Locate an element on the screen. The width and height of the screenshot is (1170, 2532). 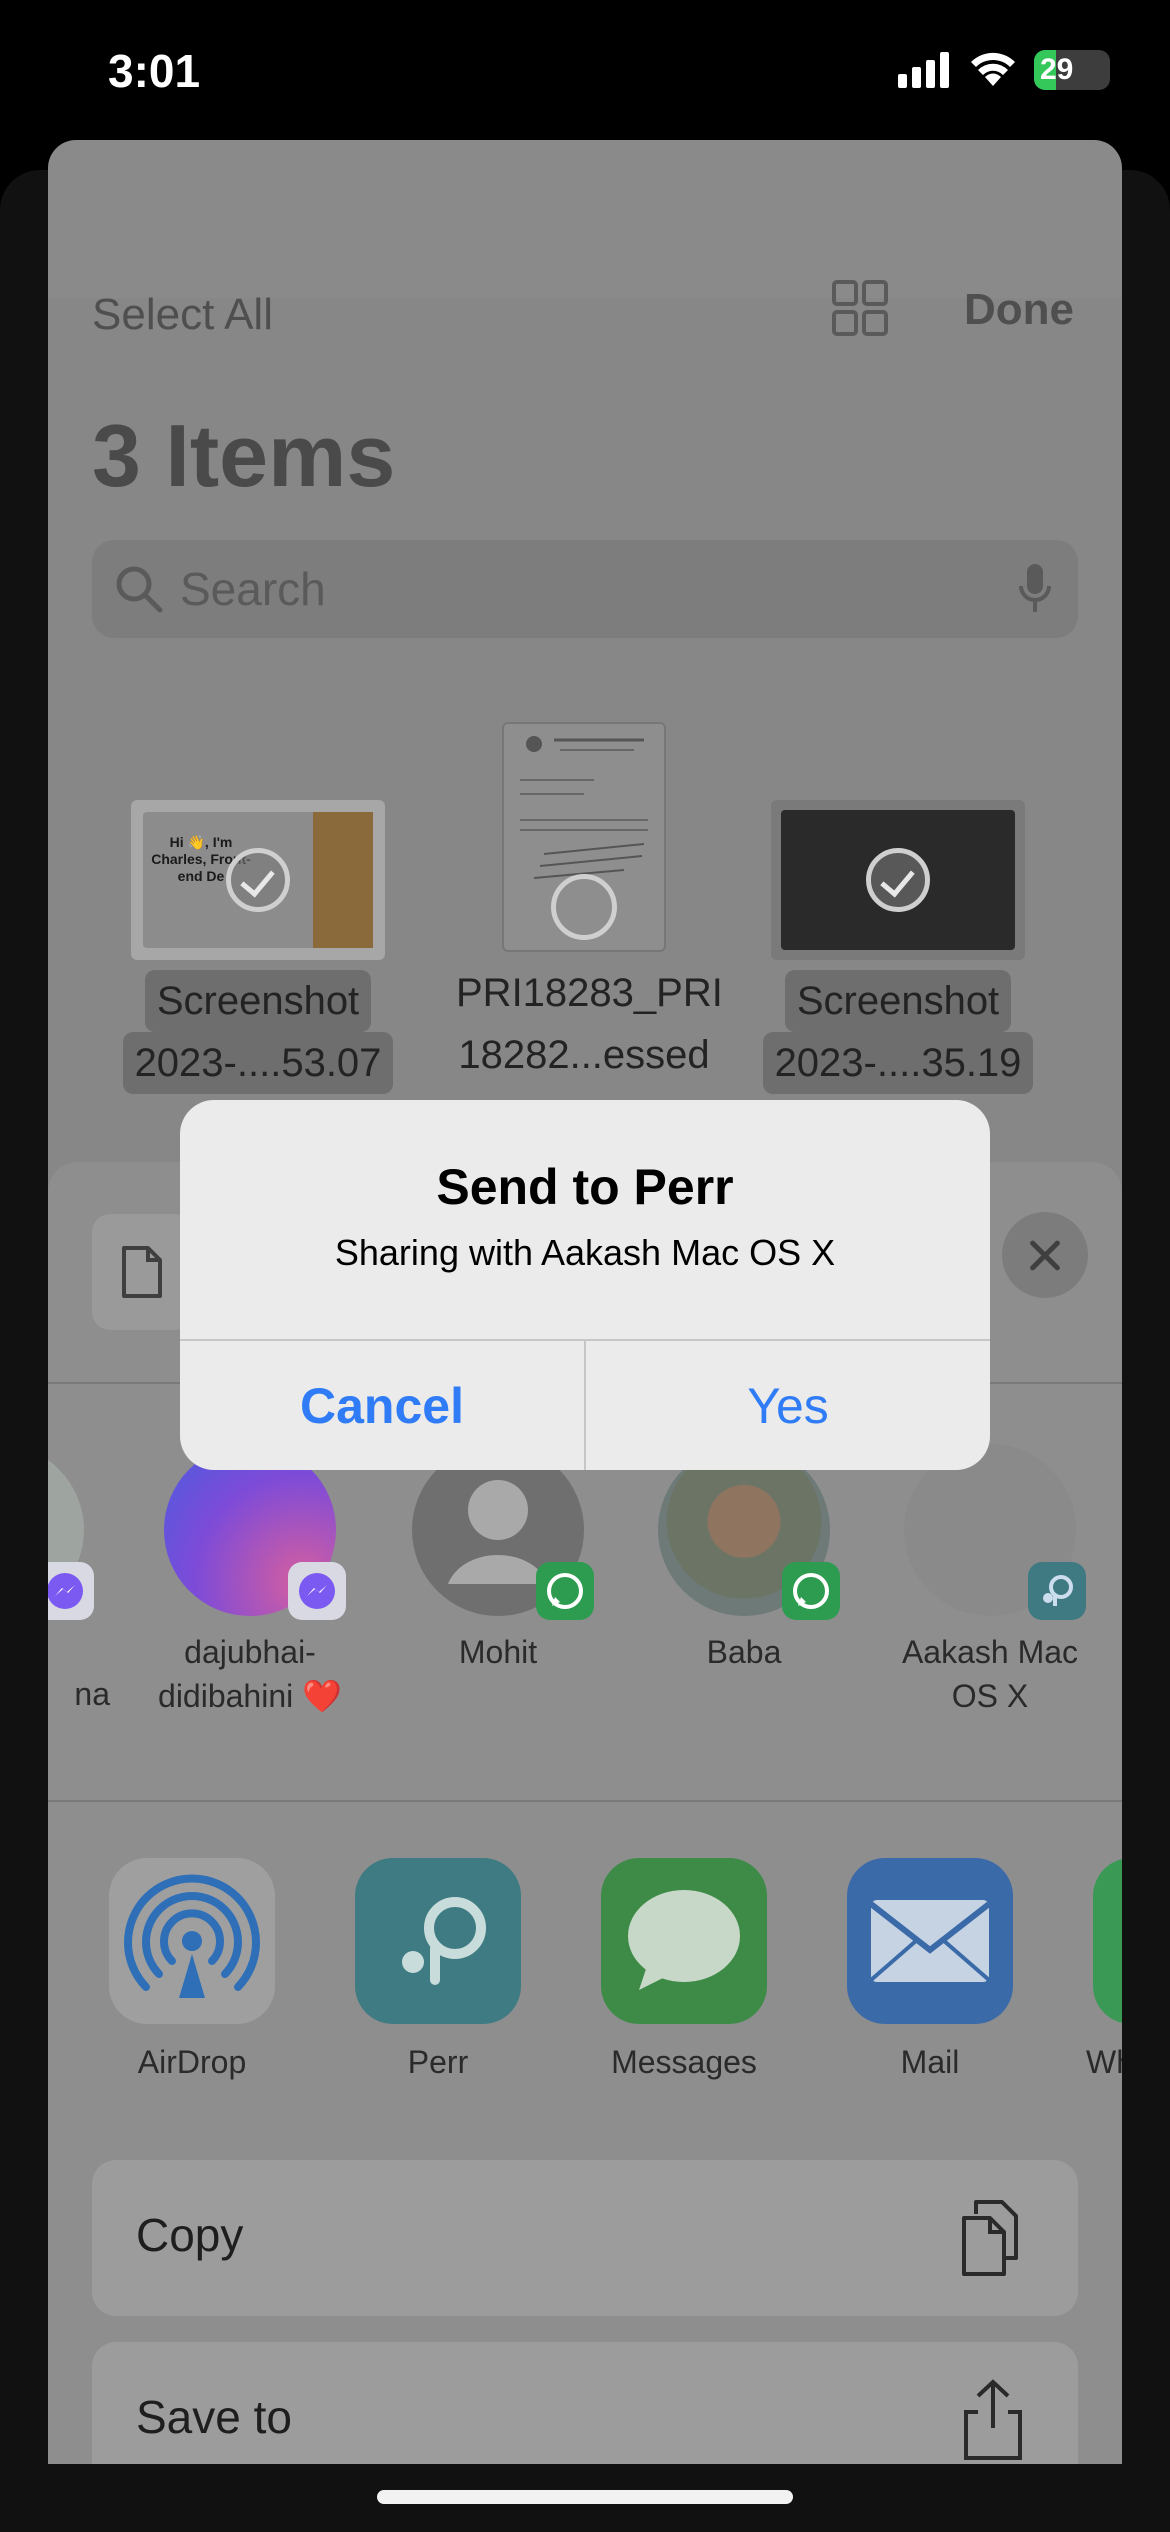
airdrop-icon is located at coordinates (192, 1941).